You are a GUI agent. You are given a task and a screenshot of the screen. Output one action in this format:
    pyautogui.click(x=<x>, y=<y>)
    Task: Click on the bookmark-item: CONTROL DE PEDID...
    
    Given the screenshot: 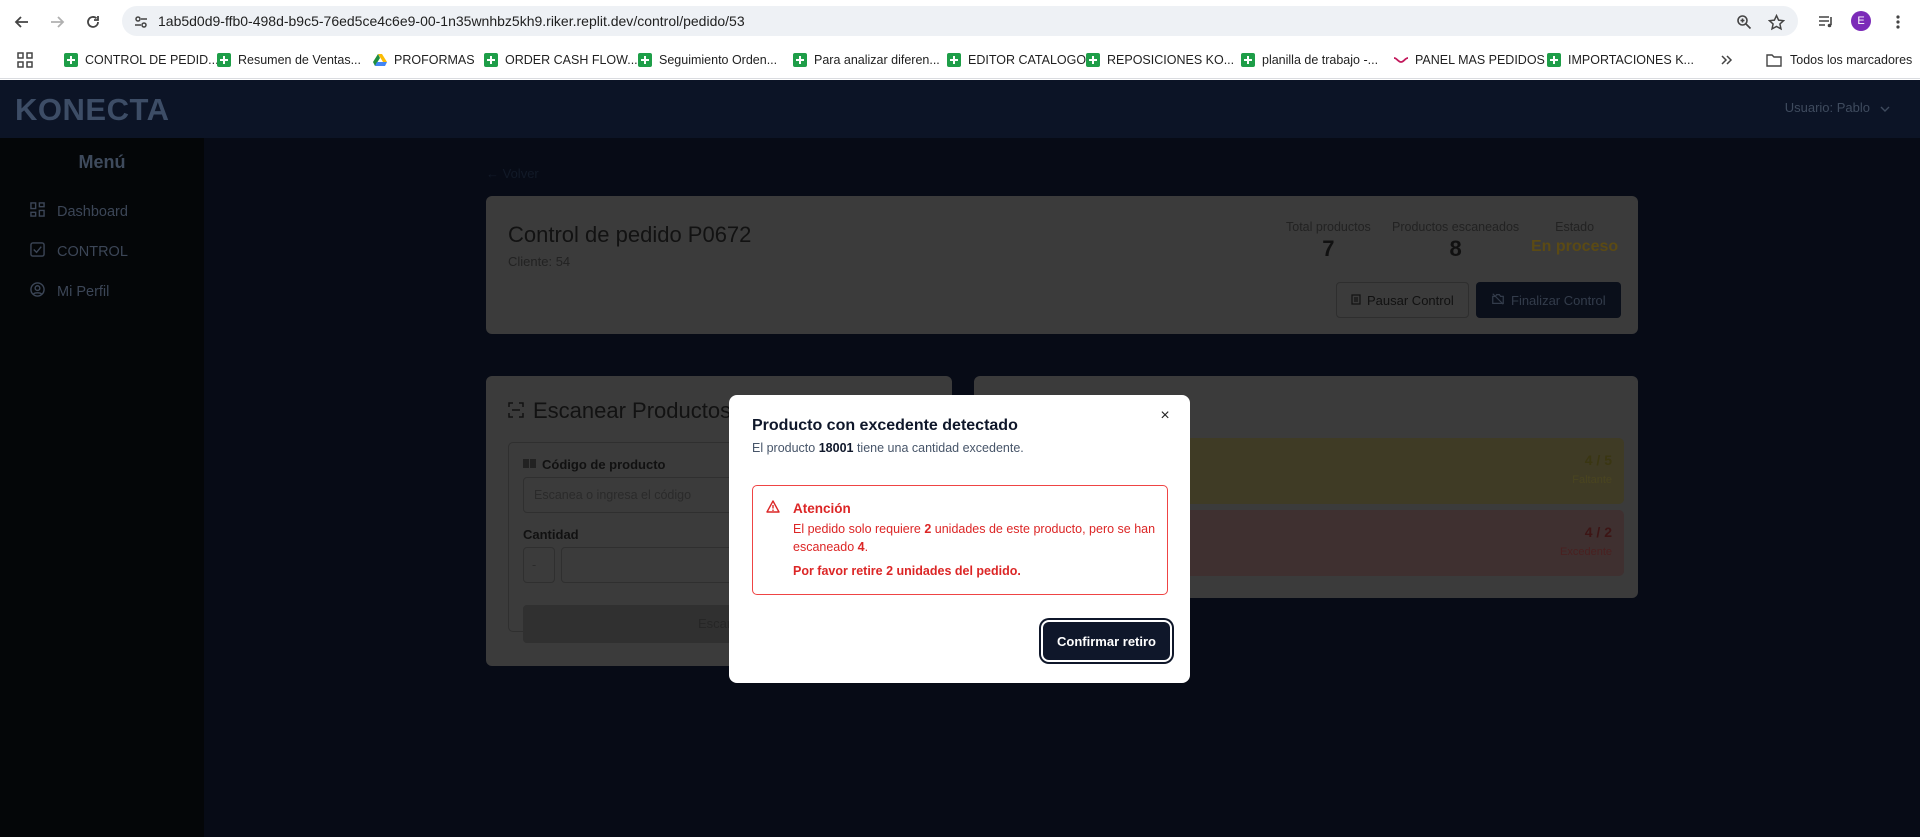 What is the action you would take?
    pyautogui.click(x=141, y=60)
    